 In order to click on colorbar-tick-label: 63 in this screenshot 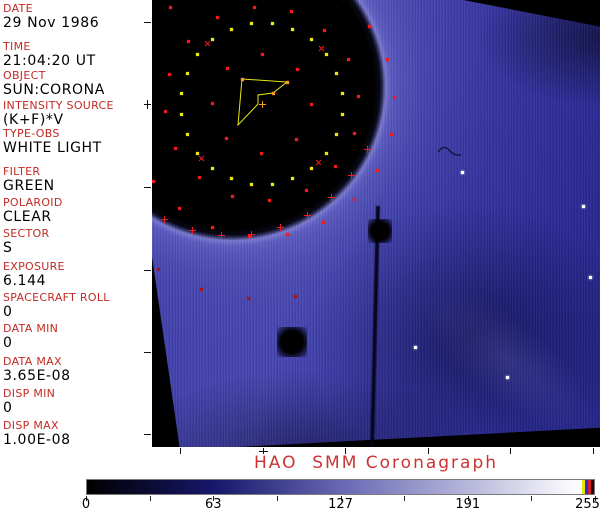, I will do `click(213, 504)`.